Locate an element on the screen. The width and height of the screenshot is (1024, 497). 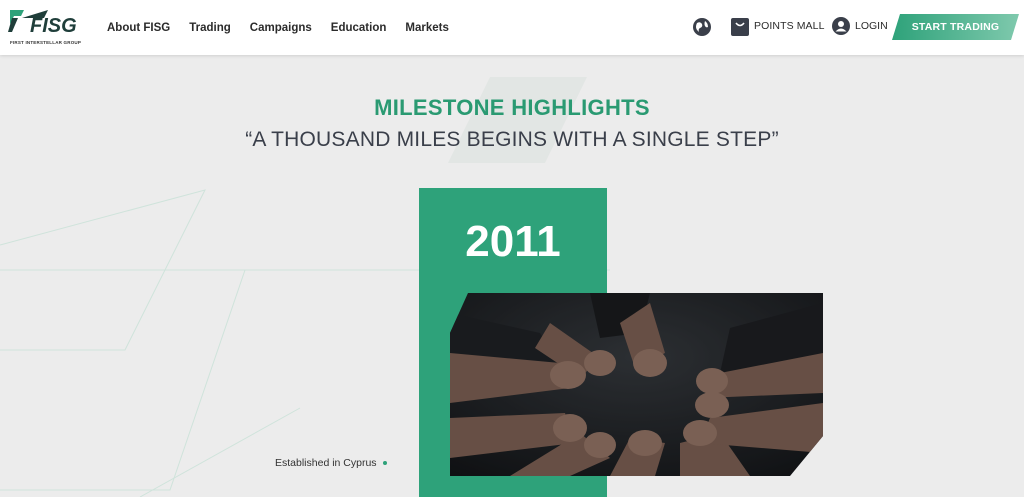
login-label: LOGIN is located at coordinates (871, 26).